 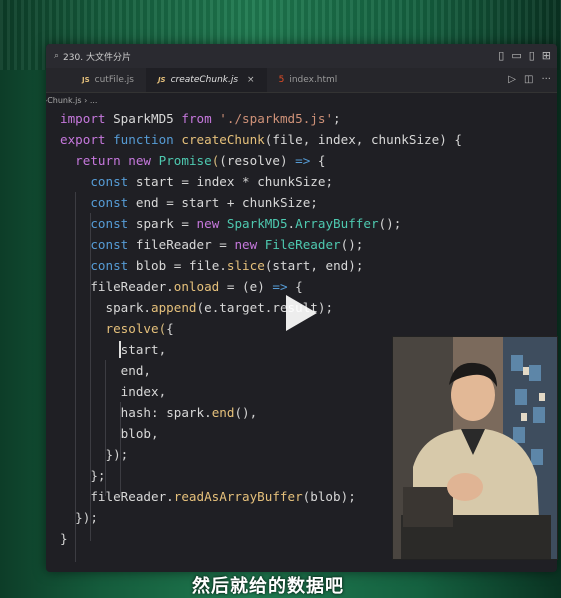 What do you see at coordinates (189, 412) in the screenshot?
I see `code-line: hash: spark.end(),` at bounding box center [189, 412].